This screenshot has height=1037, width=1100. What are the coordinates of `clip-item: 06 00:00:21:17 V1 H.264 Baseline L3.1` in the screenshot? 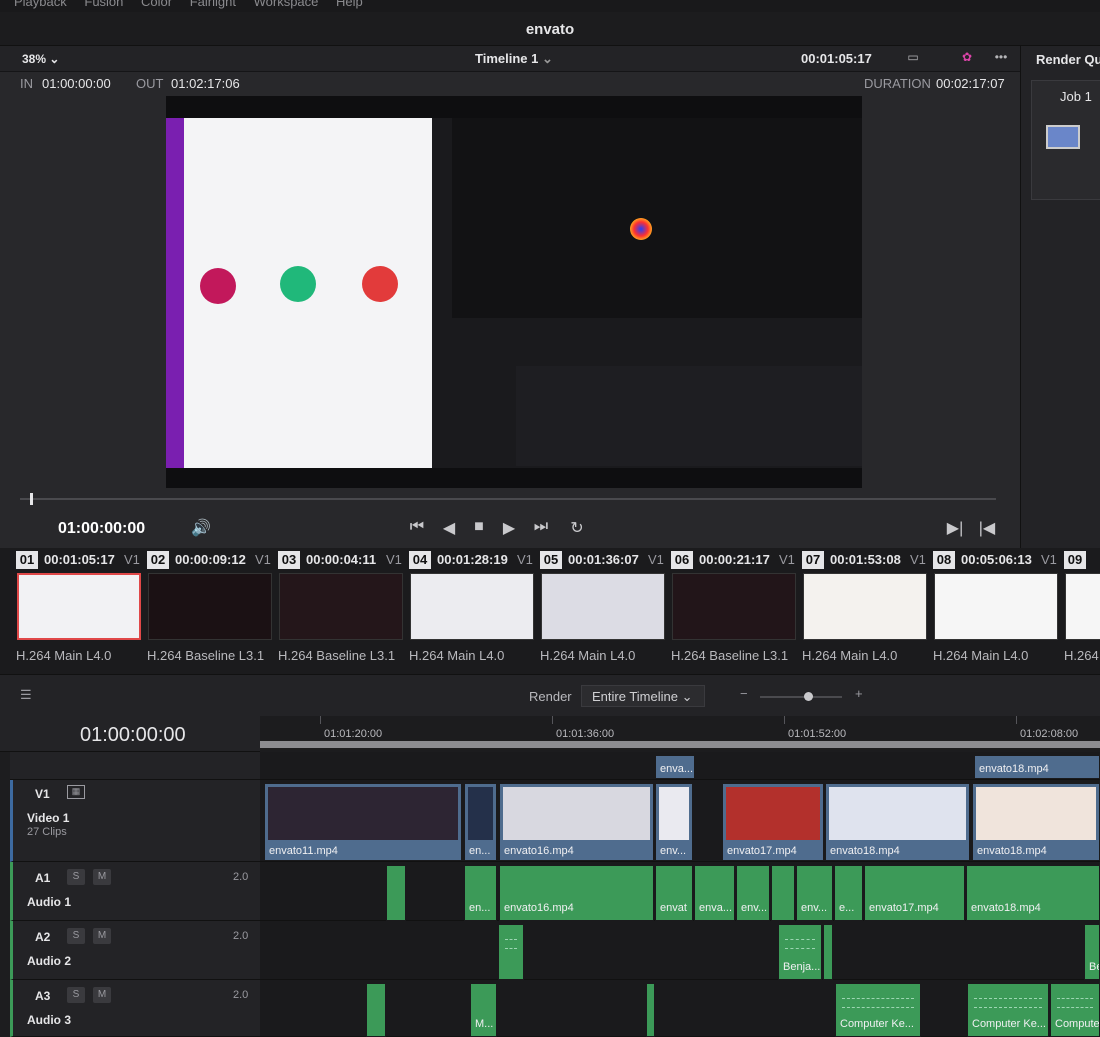 It's located at (736, 611).